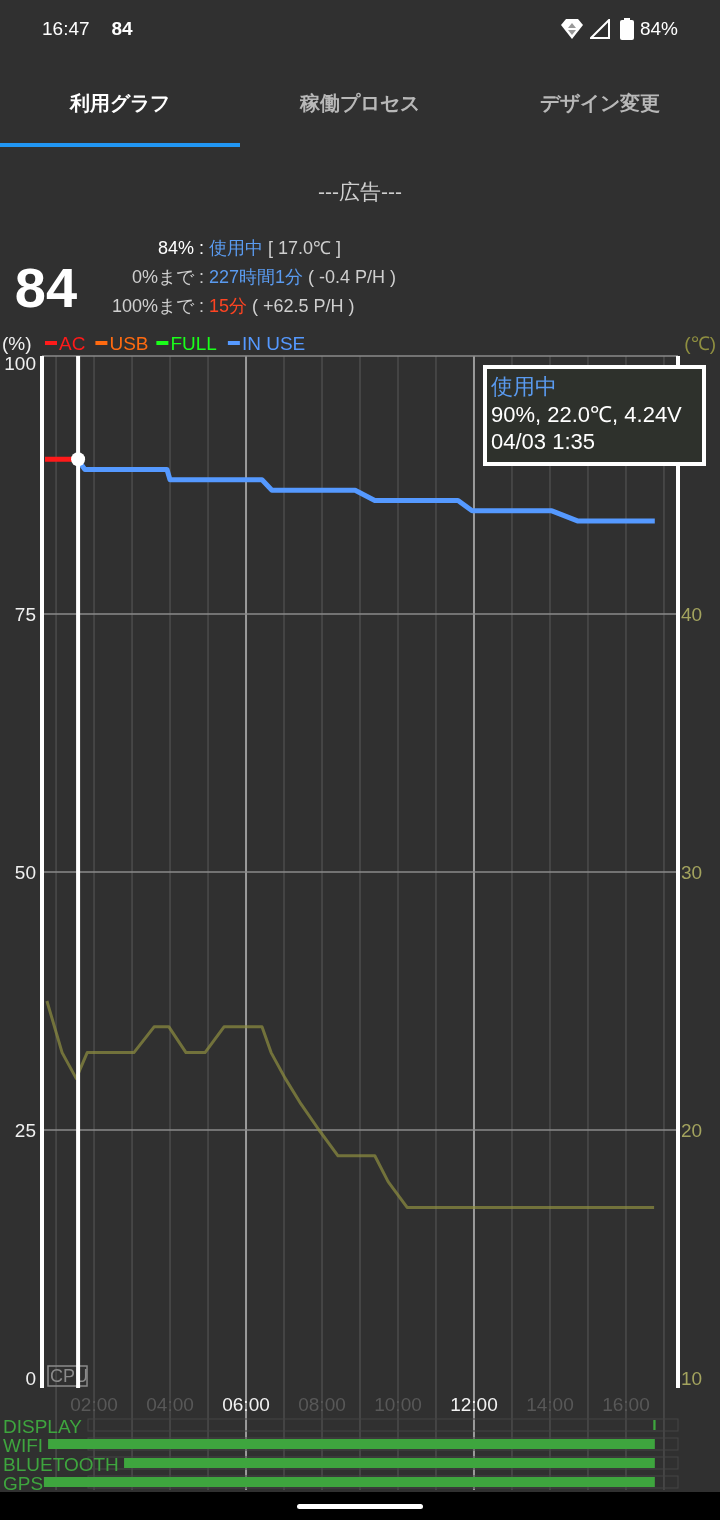  Describe the element at coordinates (658, 28) in the screenshot. I see `battery-percent: 84%` at that location.